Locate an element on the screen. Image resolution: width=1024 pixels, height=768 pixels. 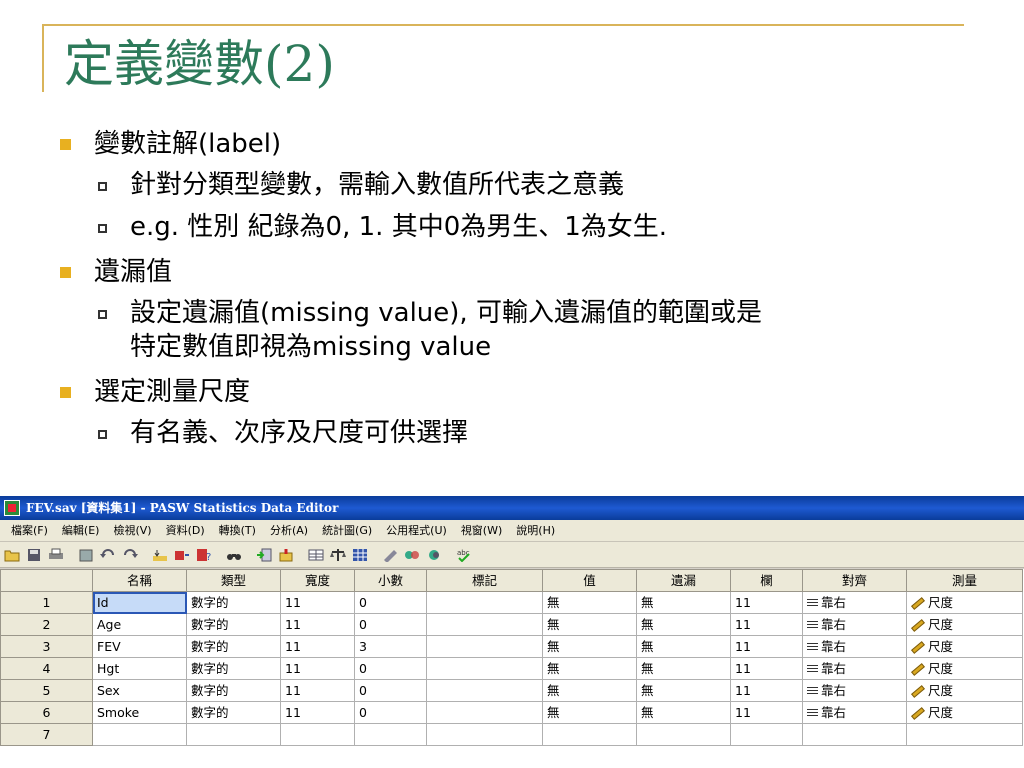
show-all-icon is located at coordinates (434, 555).